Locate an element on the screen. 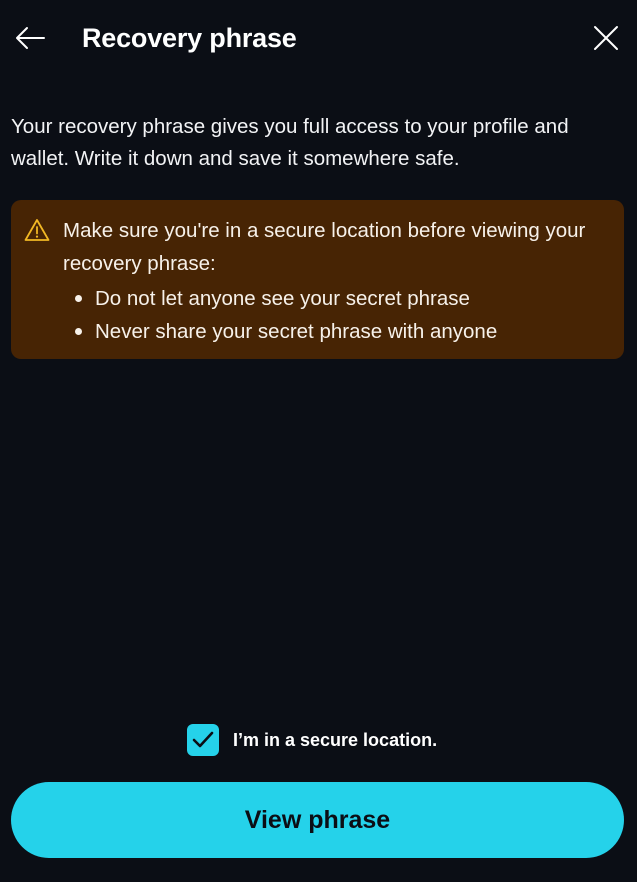 Image resolution: width=637 pixels, height=882 pixels. back-button is located at coordinates (30, 38).